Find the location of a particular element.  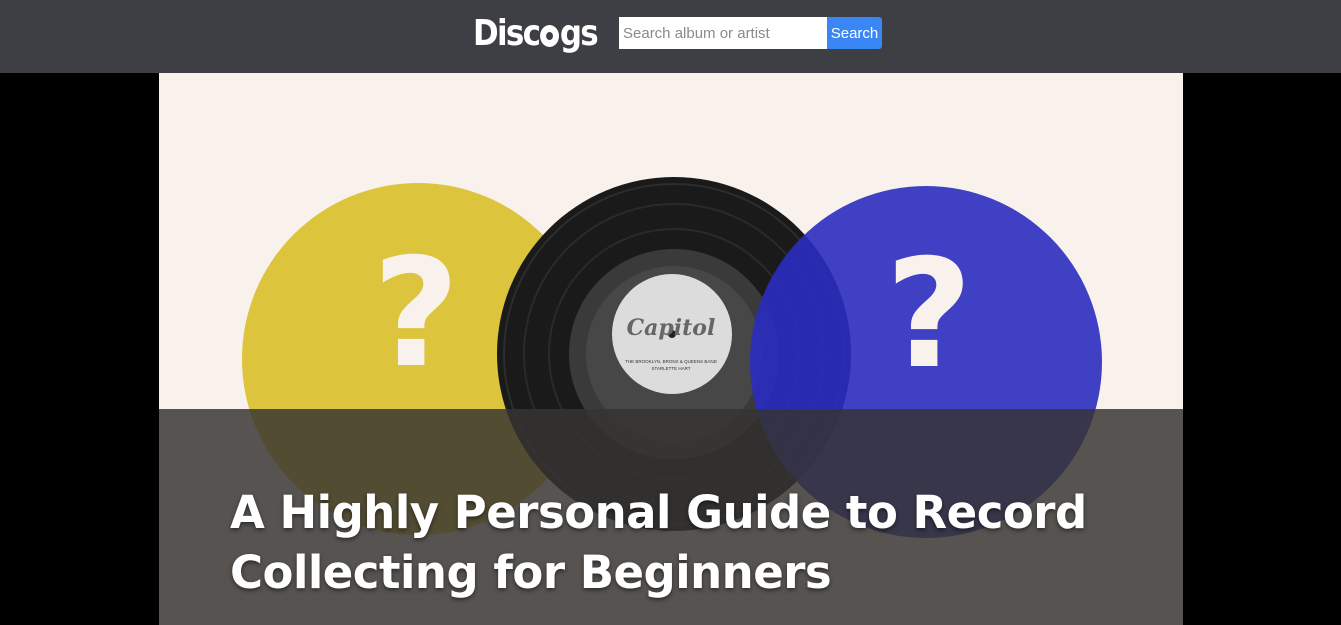

discogs-logo: Disc gs is located at coordinates (536, 34).